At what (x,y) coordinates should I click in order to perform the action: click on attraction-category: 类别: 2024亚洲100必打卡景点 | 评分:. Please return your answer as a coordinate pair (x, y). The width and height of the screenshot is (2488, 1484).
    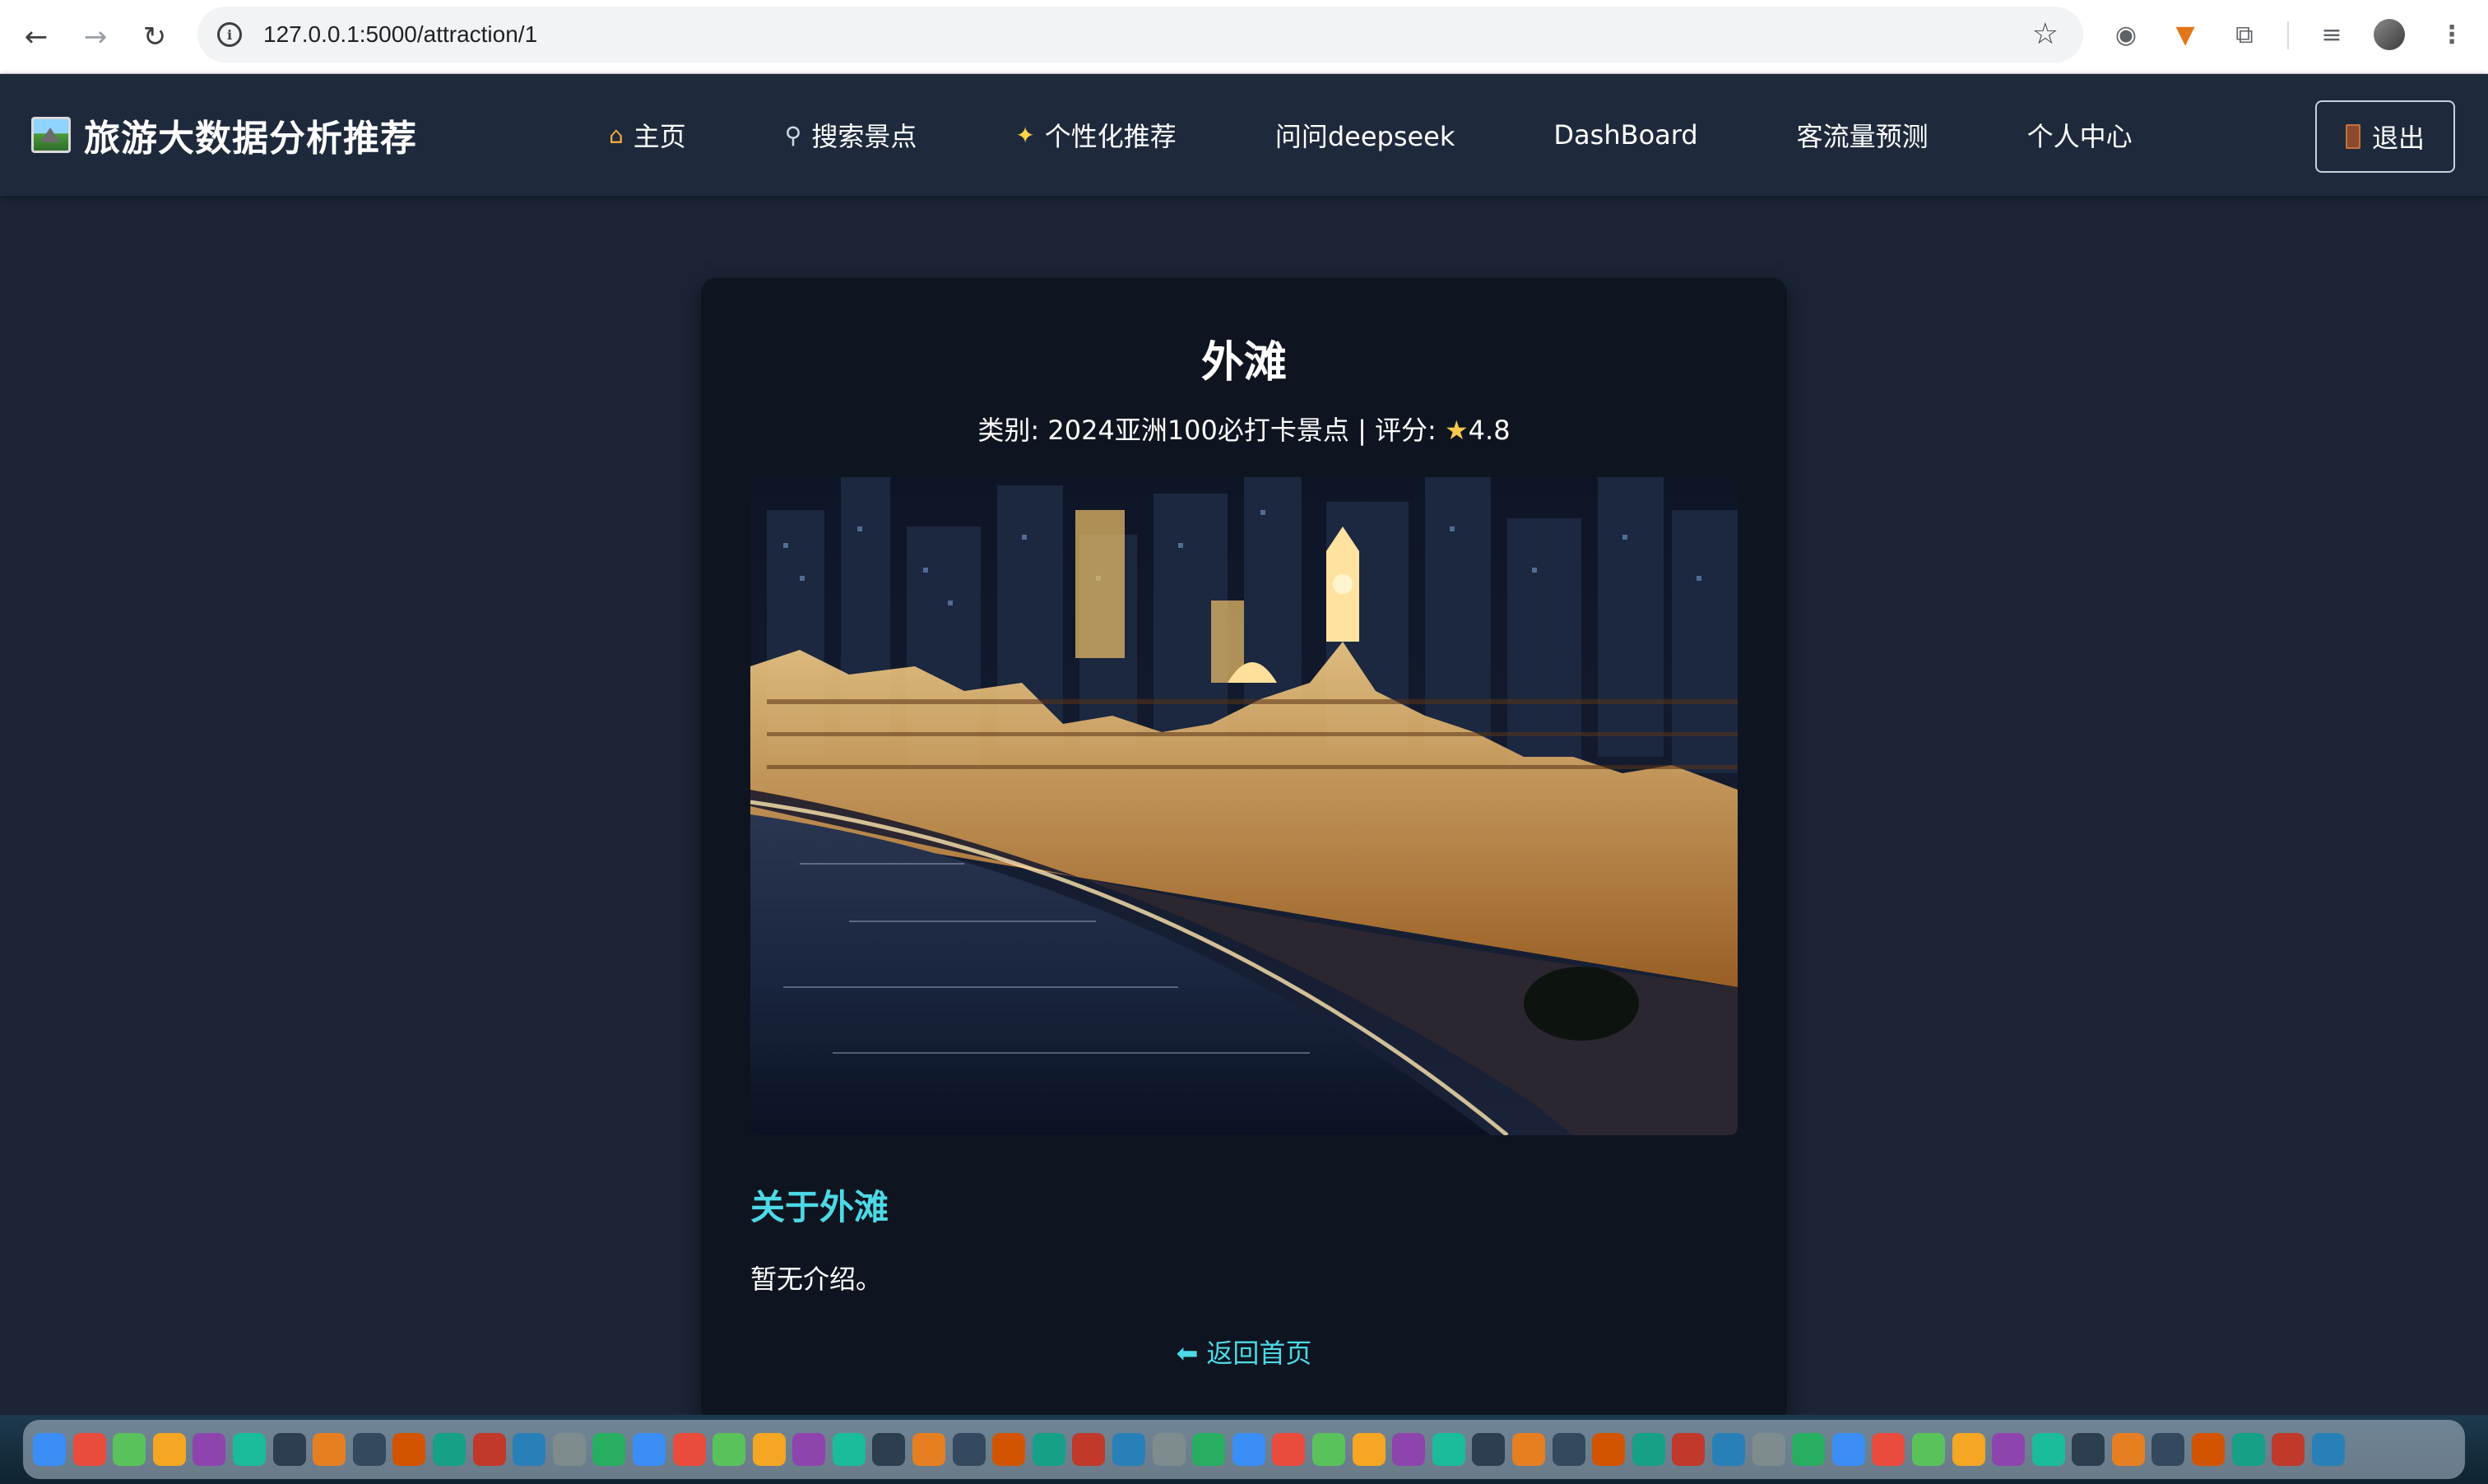
    Looking at the image, I should click on (1211, 430).